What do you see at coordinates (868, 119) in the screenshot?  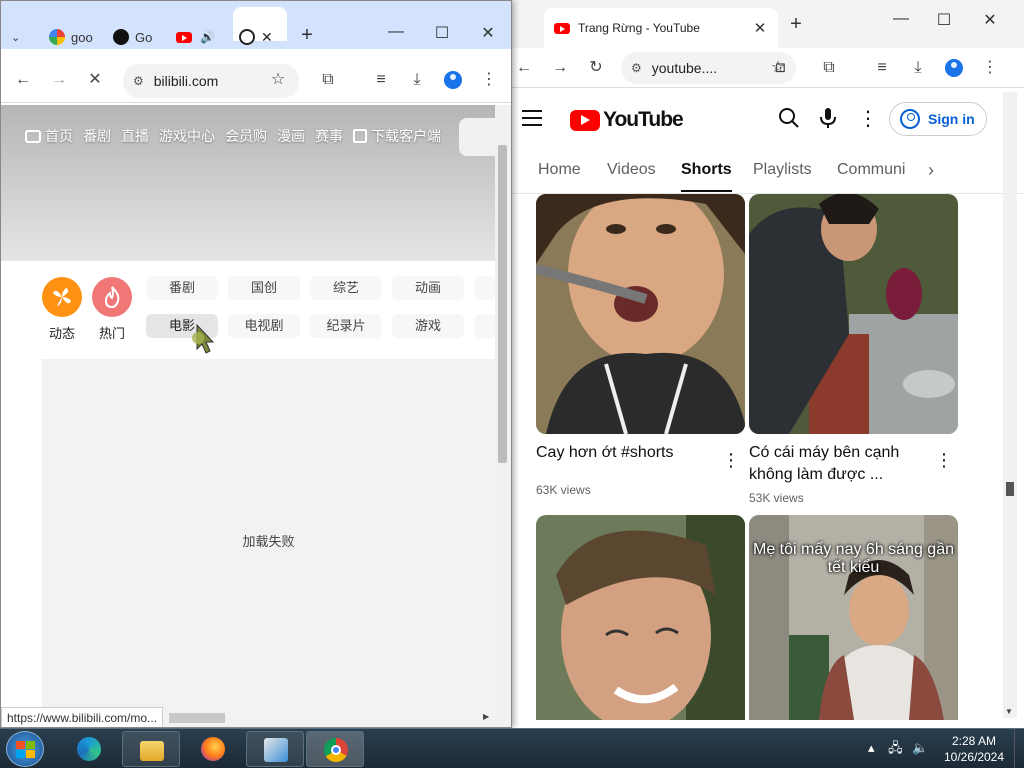 I see `more-options-icon: ⋮` at bounding box center [868, 119].